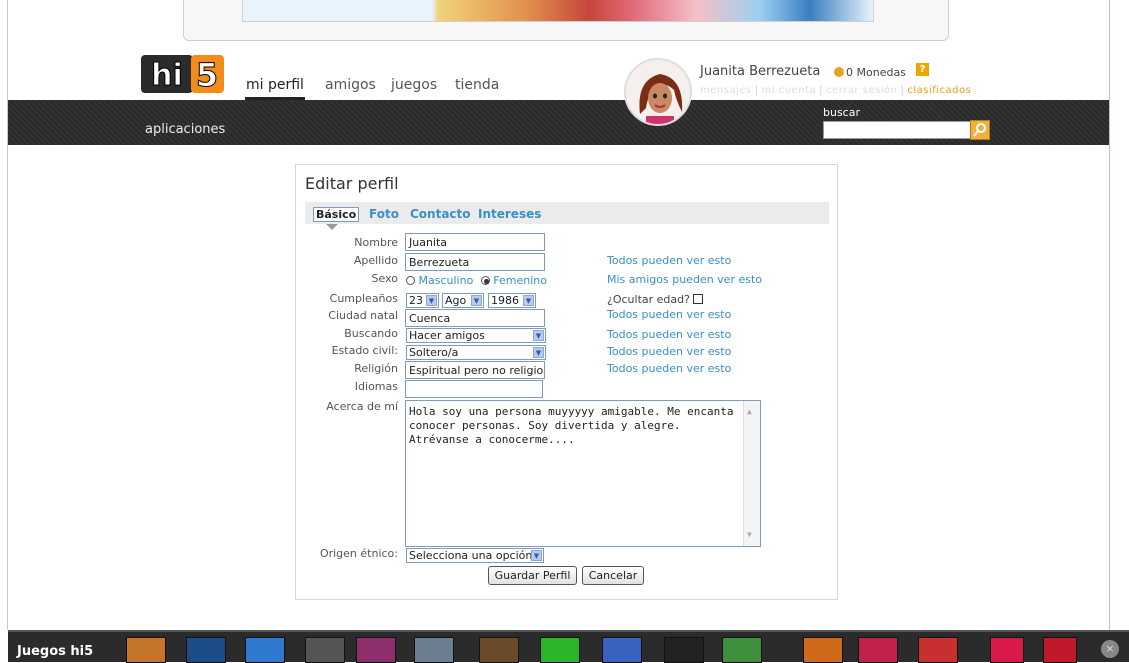  Describe the element at coordinates (876, 72) in the screenshot. I see `coins-label: 0 Monedas` at that location.